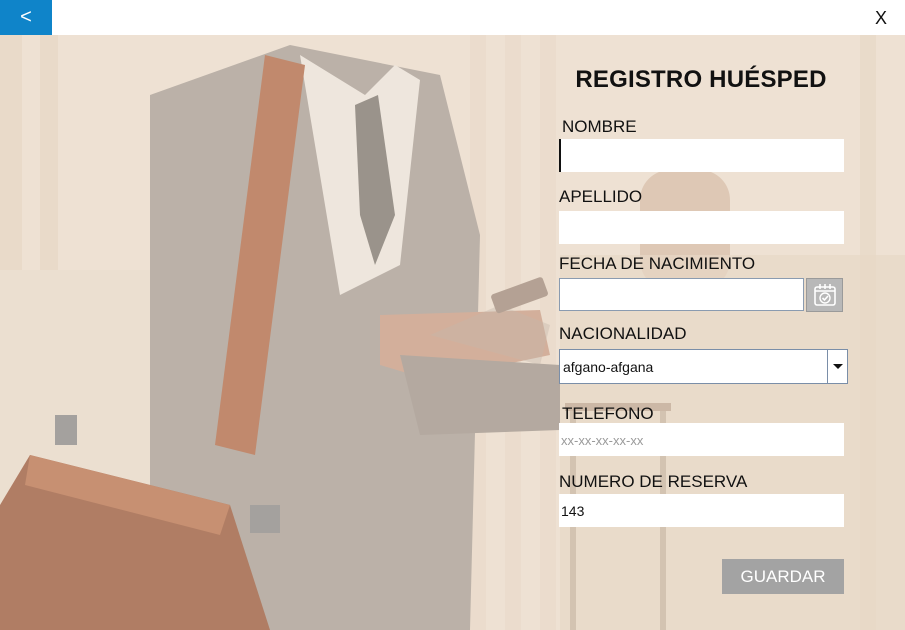 The height and width of the screenshot is (630, 905). I want to click on nacionalidad-selected-value: afgano-afgana, so click(608, 367).